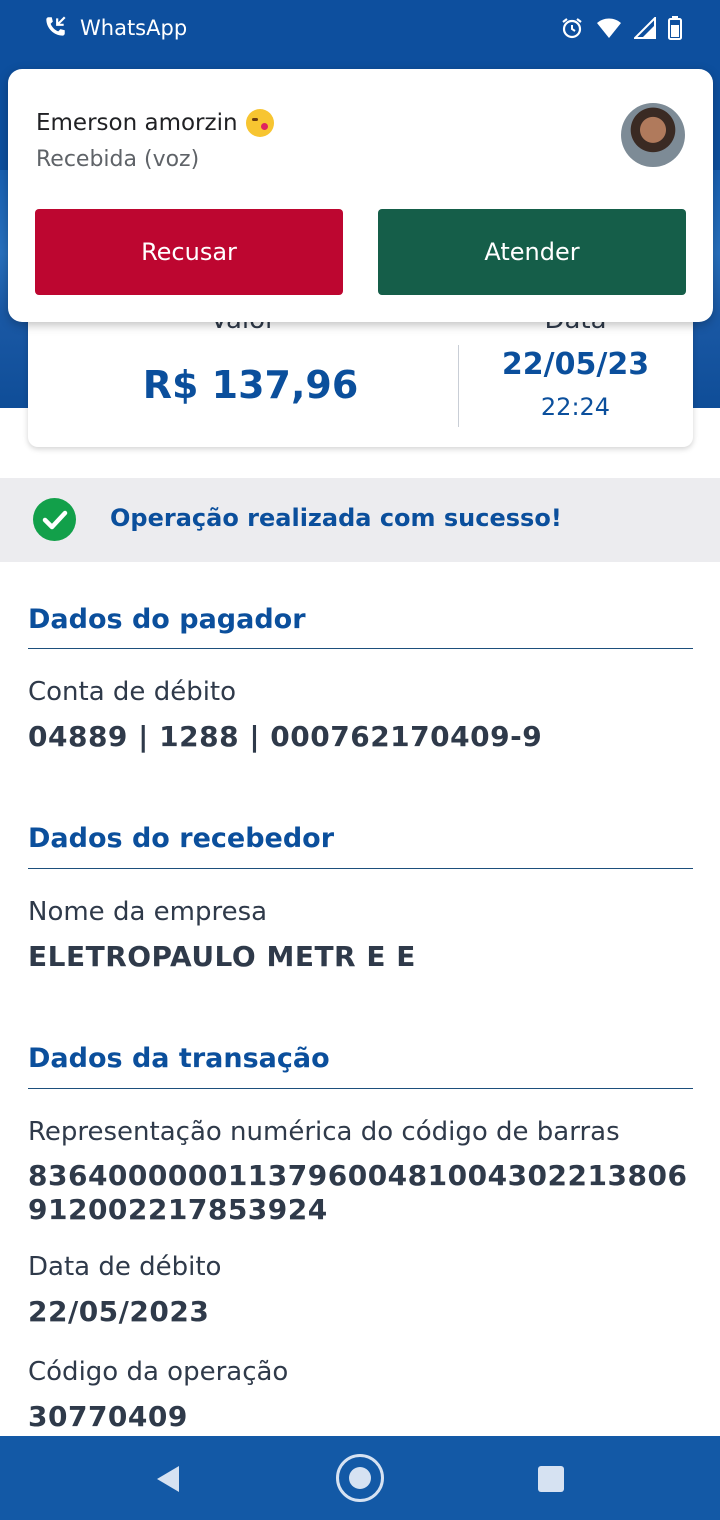 The image size is (720, 1520). I want to click on success-banner: Operação realizada com sucesso!, so click(360, 520).